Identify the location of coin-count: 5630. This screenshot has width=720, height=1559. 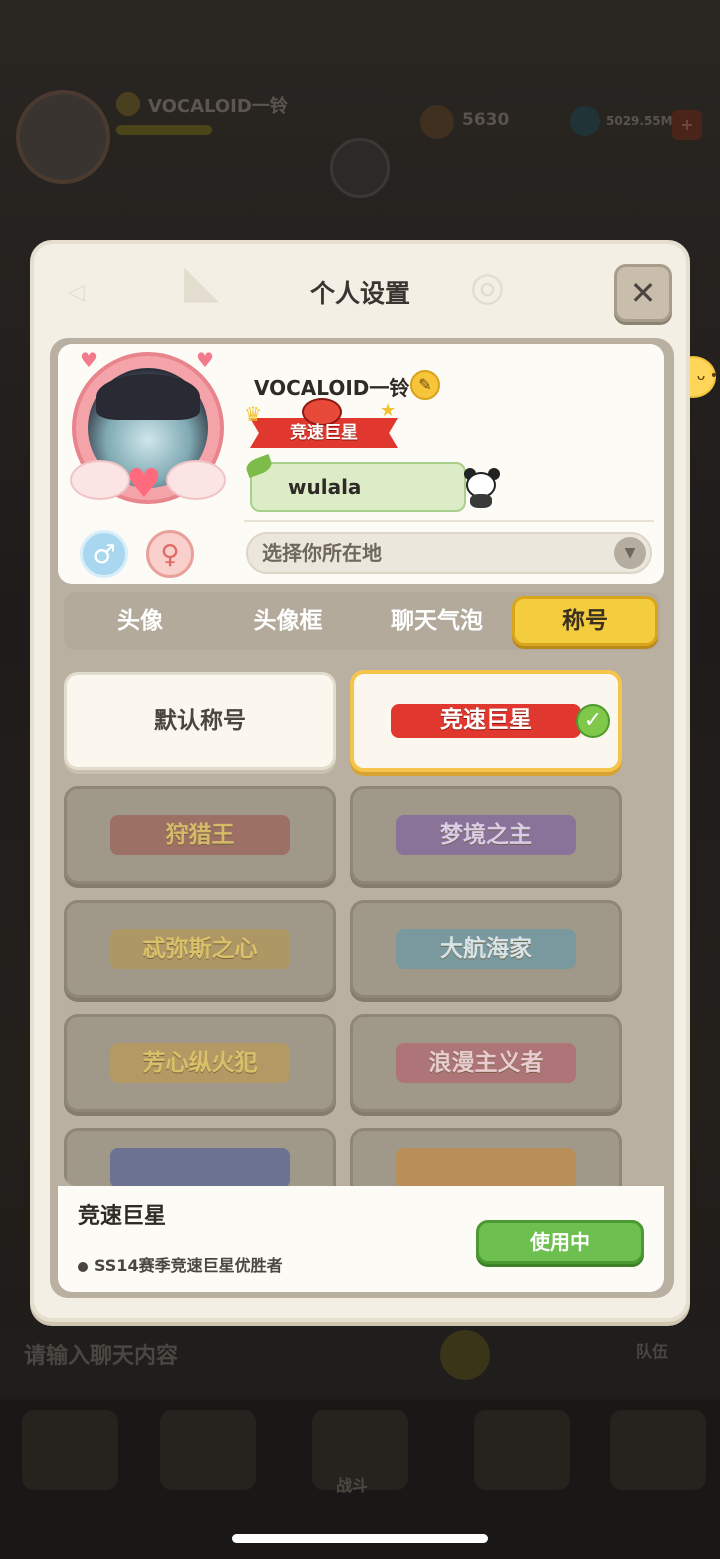
(486, 120).